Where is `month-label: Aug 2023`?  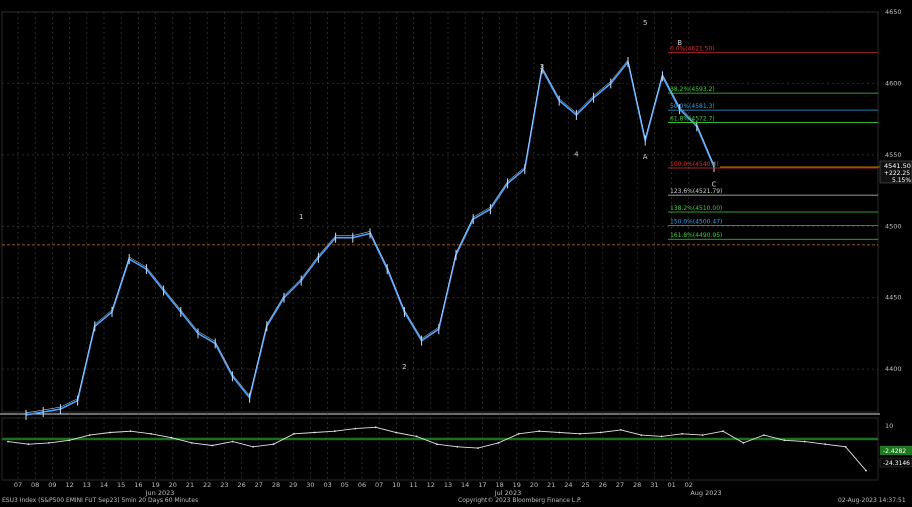 month-label: Aug 2023 is located at coordinates (705, 493).